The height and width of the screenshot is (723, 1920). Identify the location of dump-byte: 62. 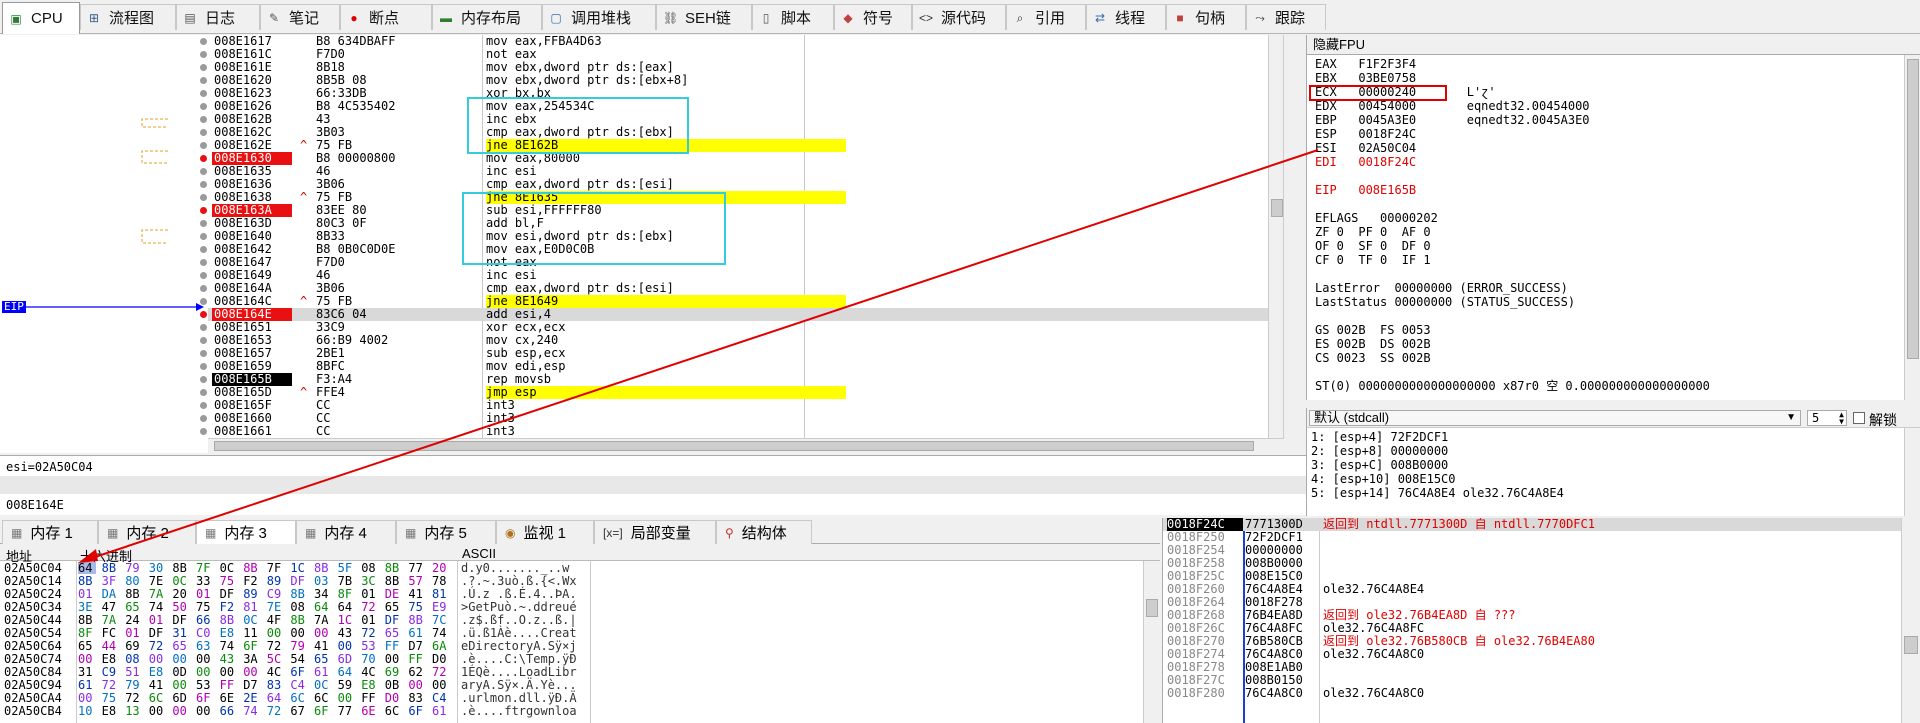
(417, 672).